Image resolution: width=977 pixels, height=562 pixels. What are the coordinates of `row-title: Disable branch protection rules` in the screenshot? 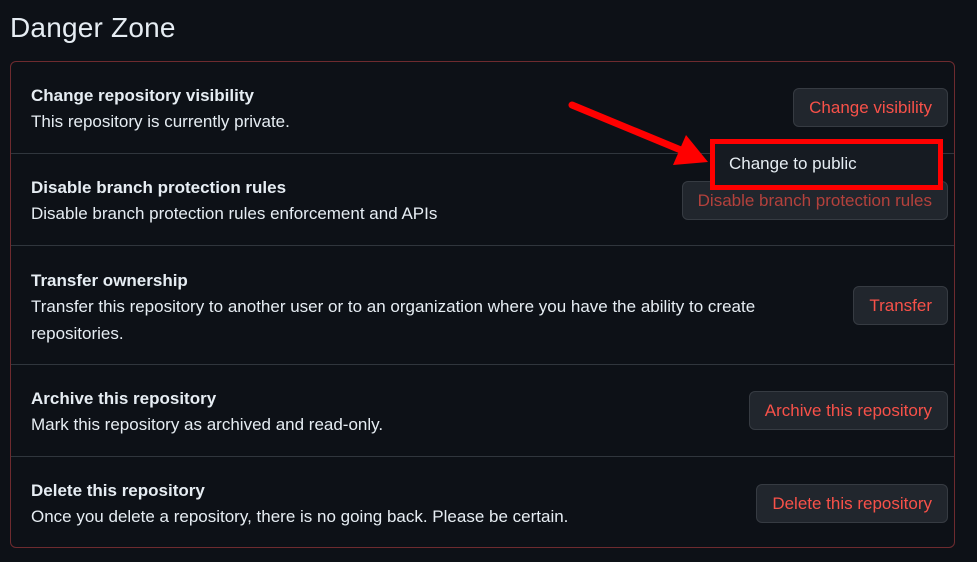 It's located at (159, 187).